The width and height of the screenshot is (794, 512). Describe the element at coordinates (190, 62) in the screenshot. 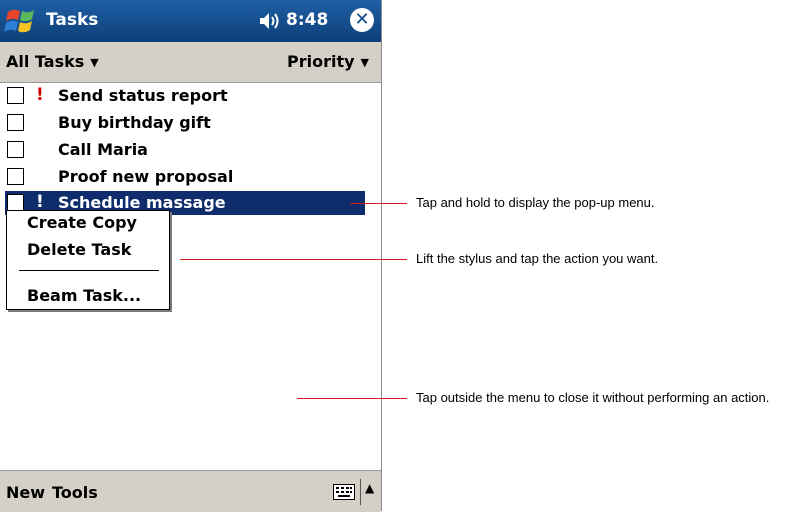

I see `filter-bar: All Tasks ▼ Priority ▼` at that location.